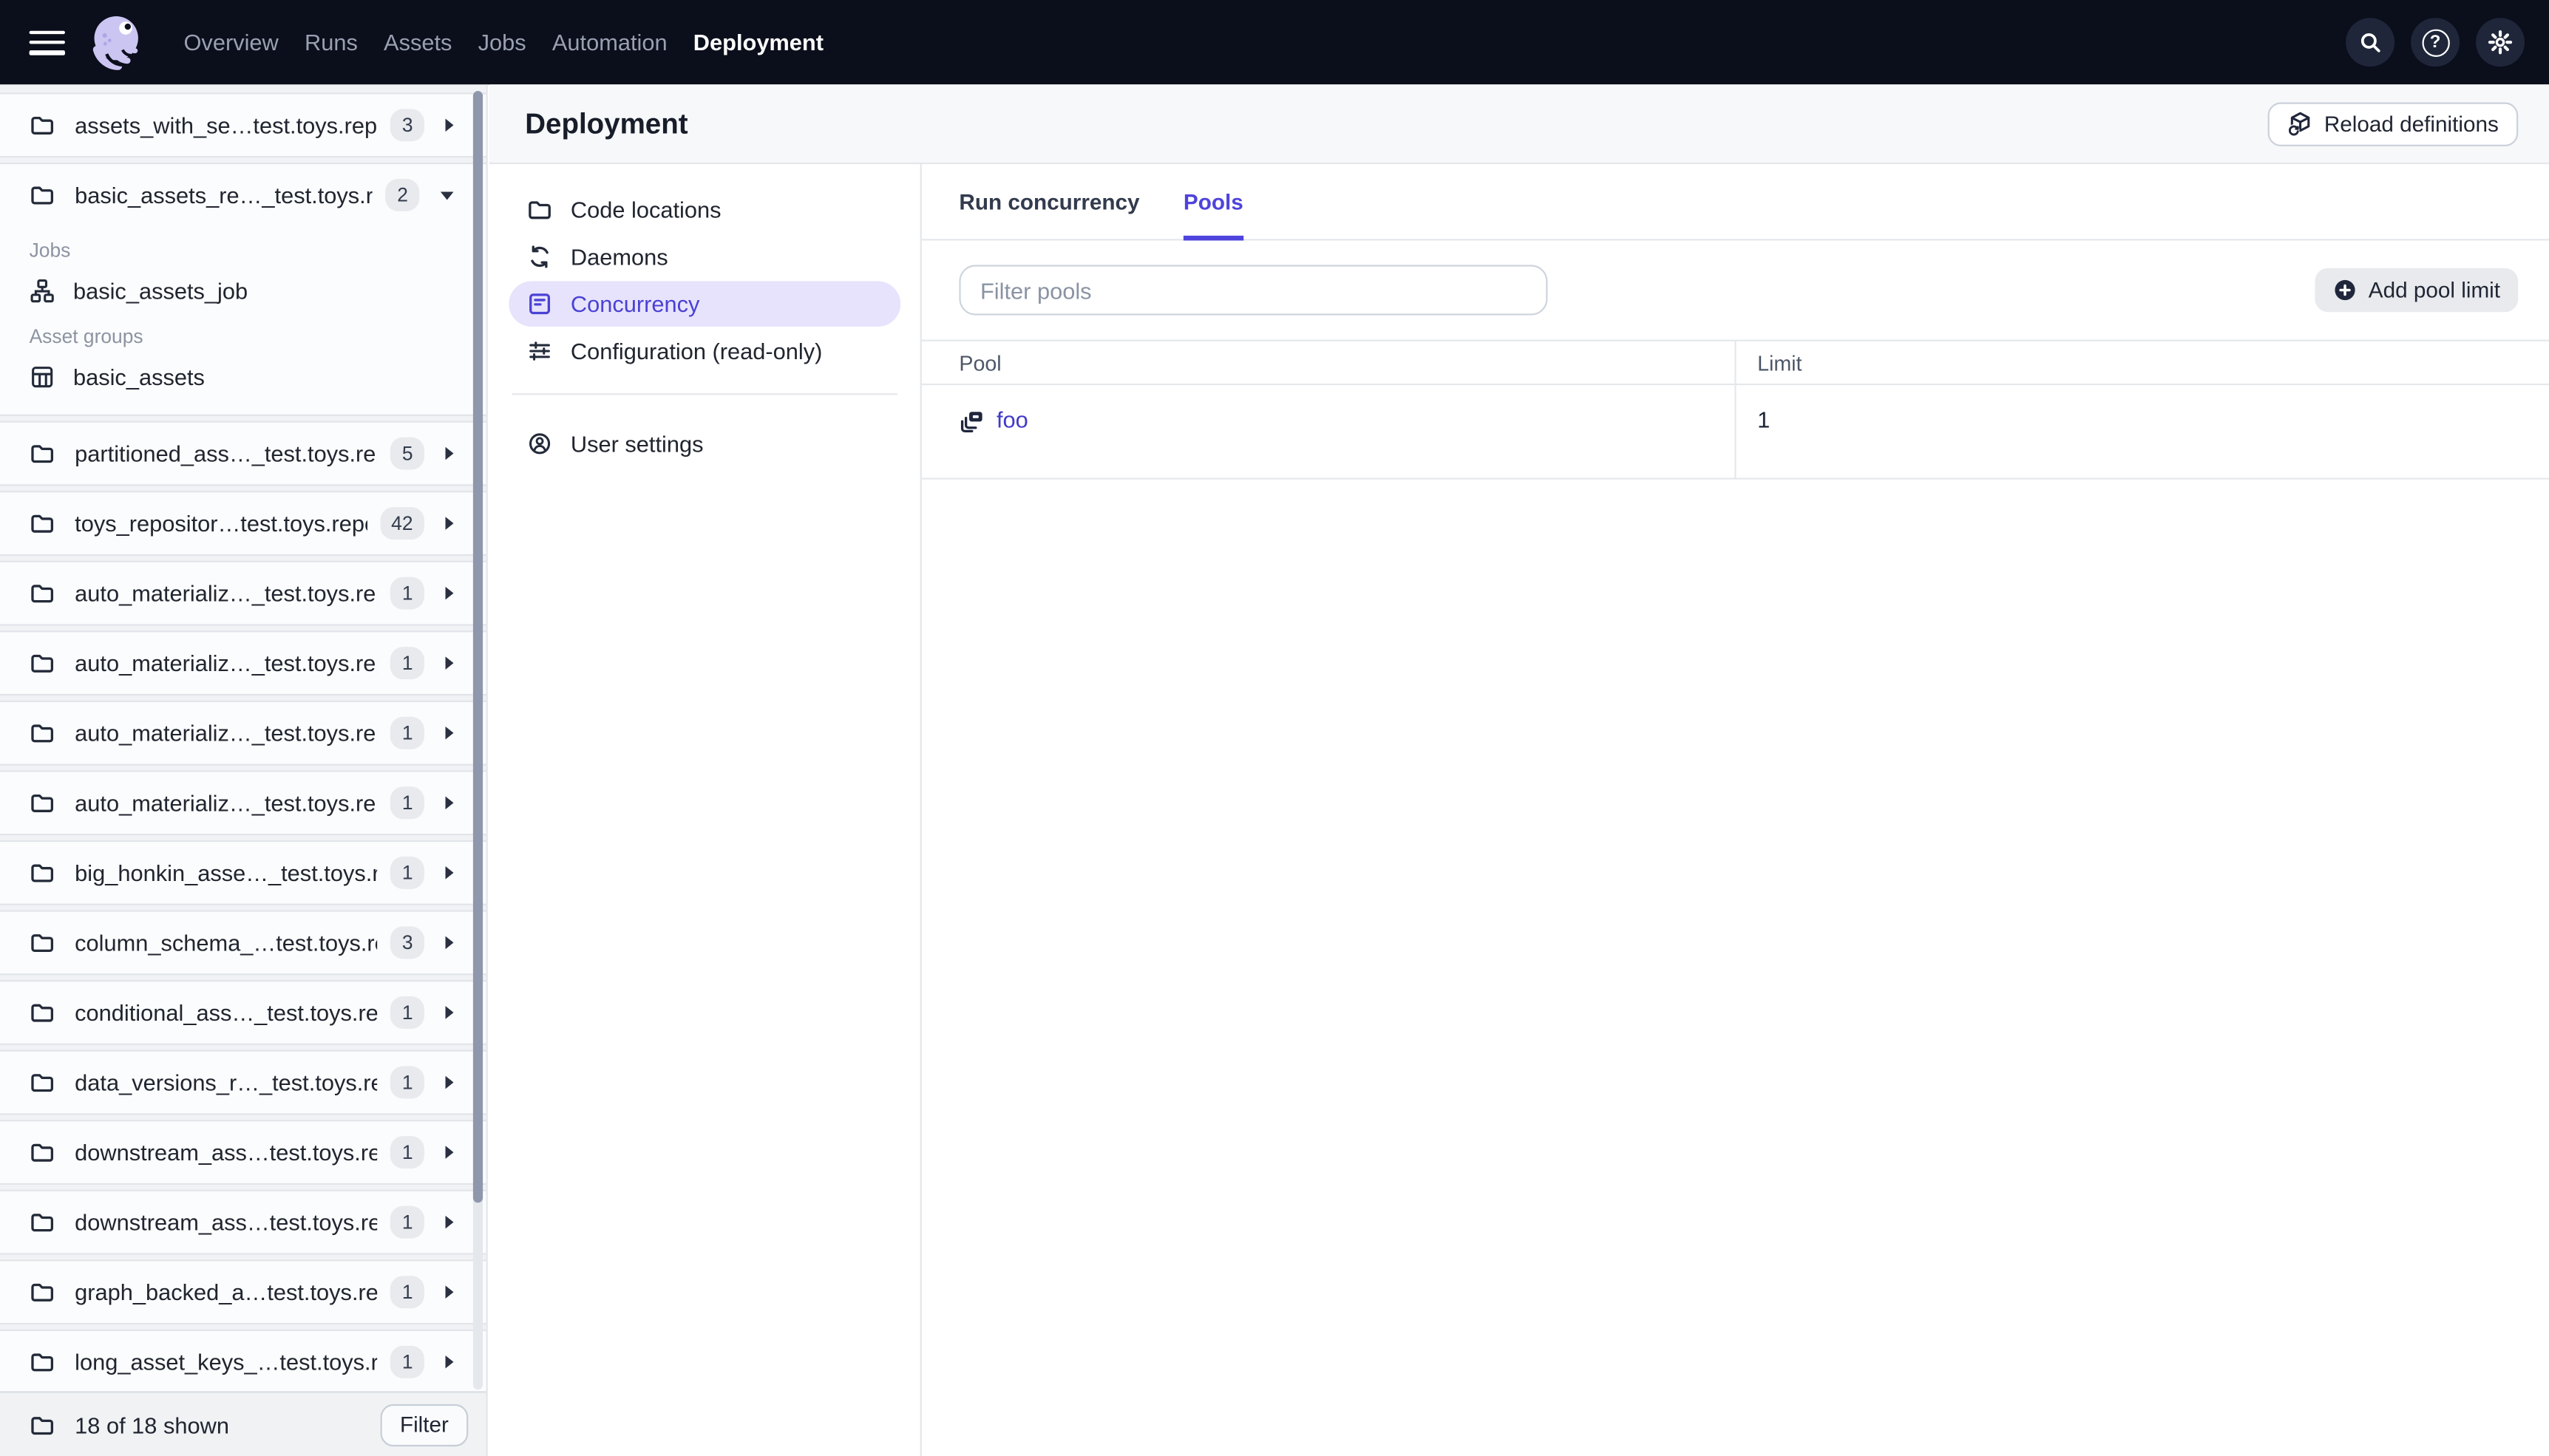 This screenshot has height=1456, width=2549. Describe the element at coordinates (704, 394) in the screenshot. I see `divider` at that location.